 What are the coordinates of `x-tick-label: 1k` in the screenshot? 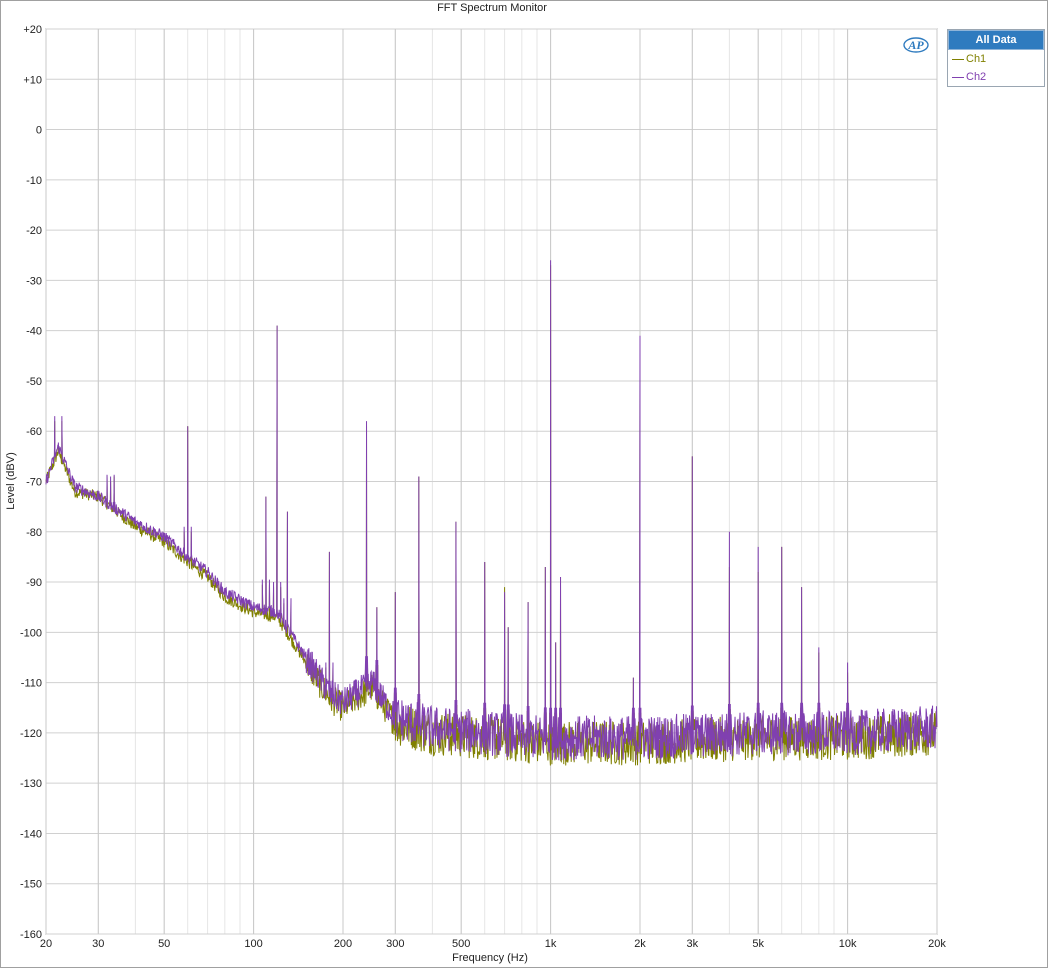 It's located at (551, 944).